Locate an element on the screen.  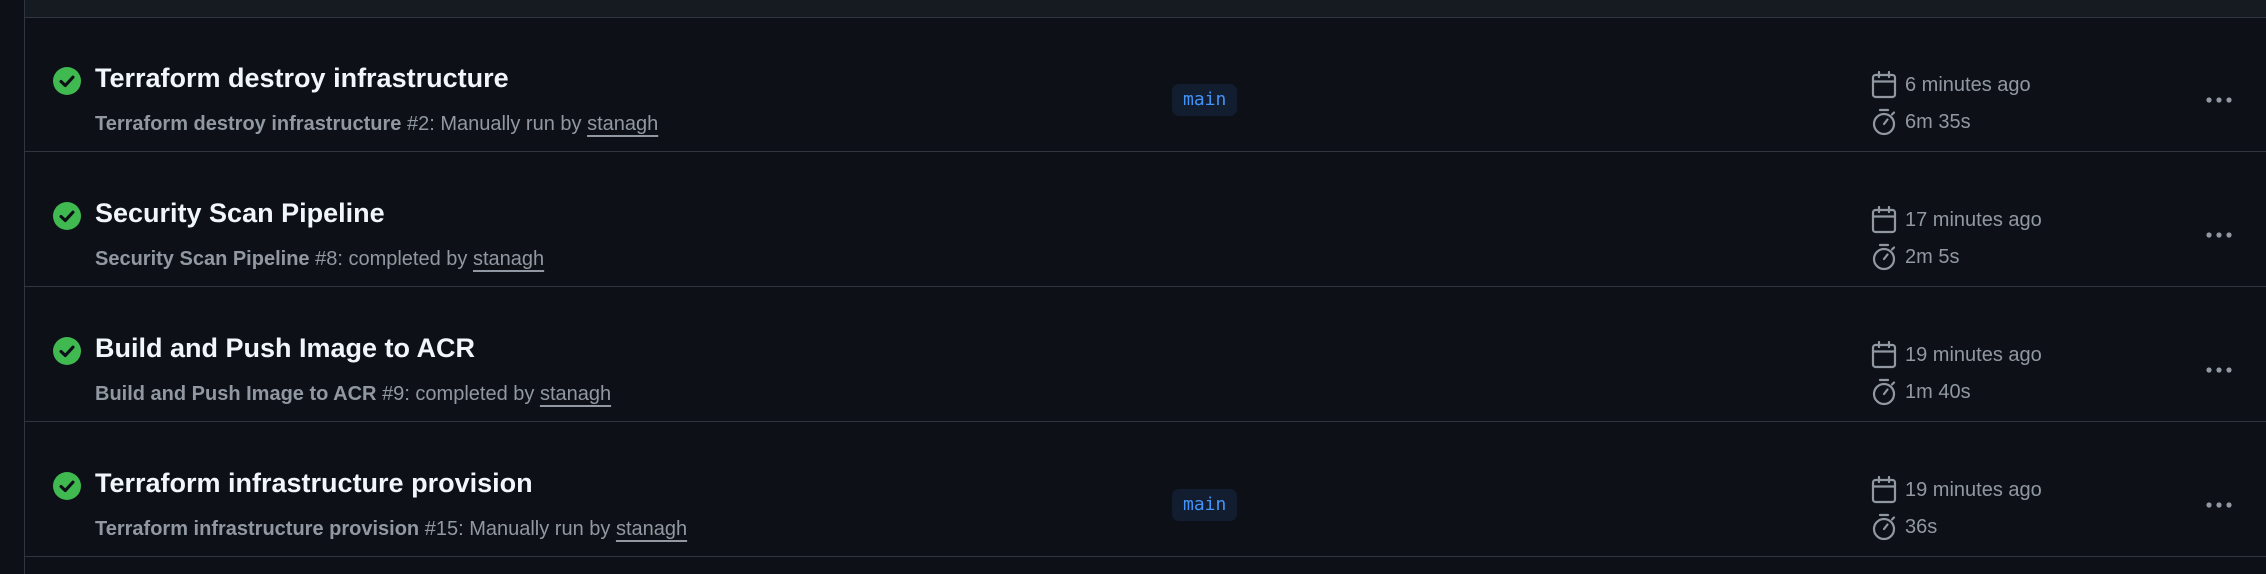
run-number: #9 is located at coordinates (393, 394).